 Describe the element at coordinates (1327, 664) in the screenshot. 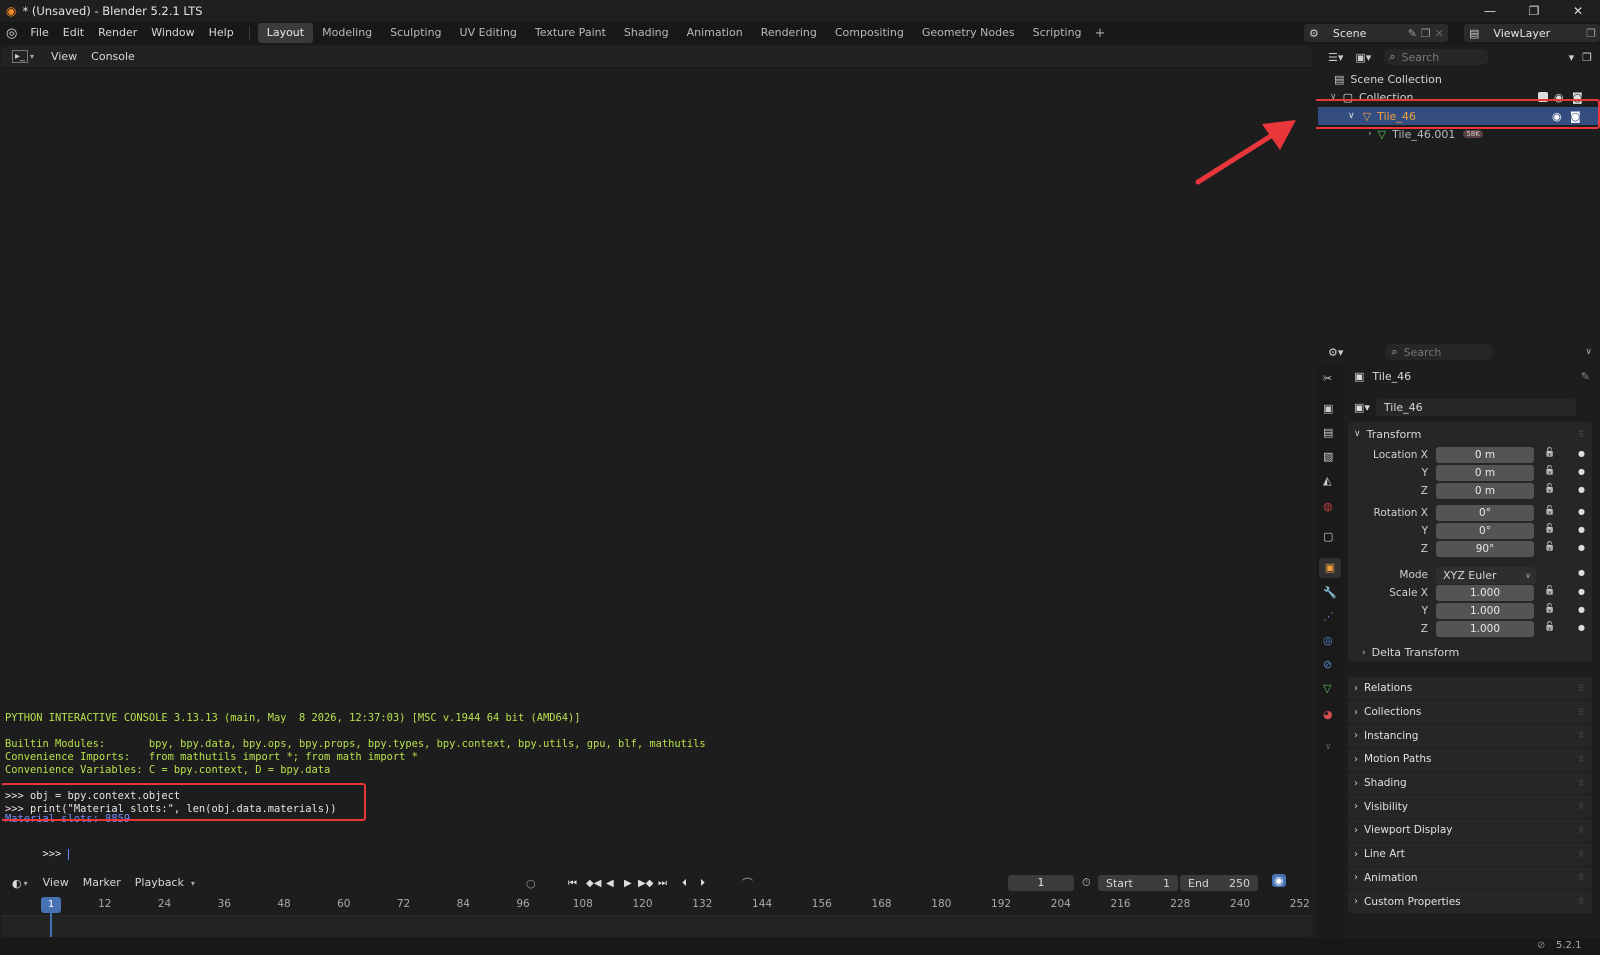

I see `constraints-tab-icon: ⊘` at that location.